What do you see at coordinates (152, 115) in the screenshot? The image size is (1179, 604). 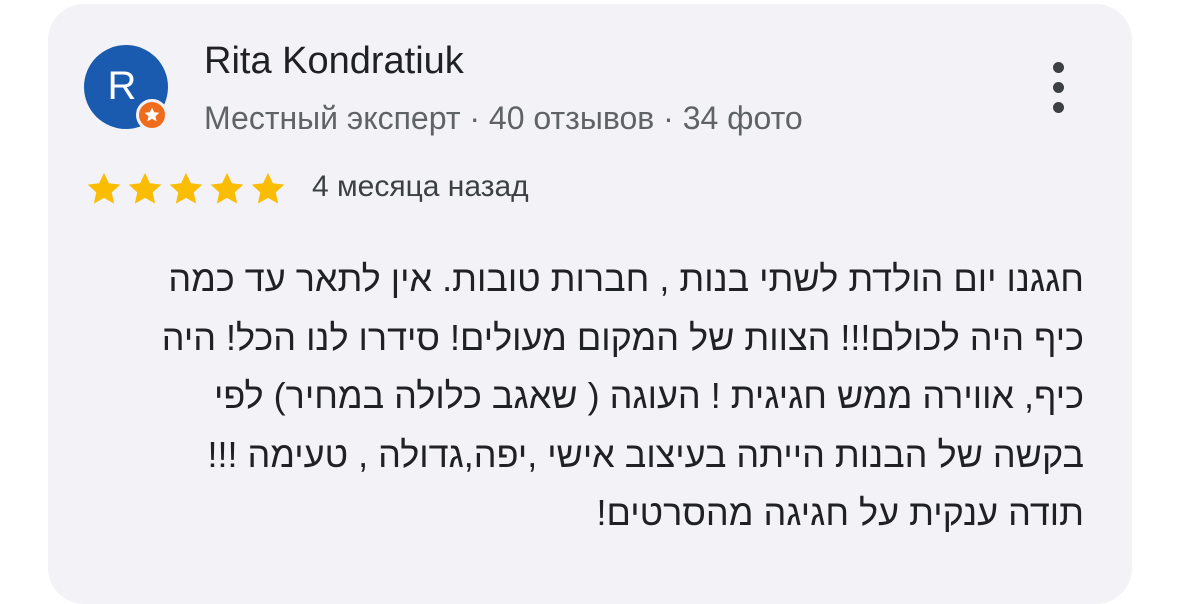 I see `local-guide-badge-icon` at bounding box center [152, 115].